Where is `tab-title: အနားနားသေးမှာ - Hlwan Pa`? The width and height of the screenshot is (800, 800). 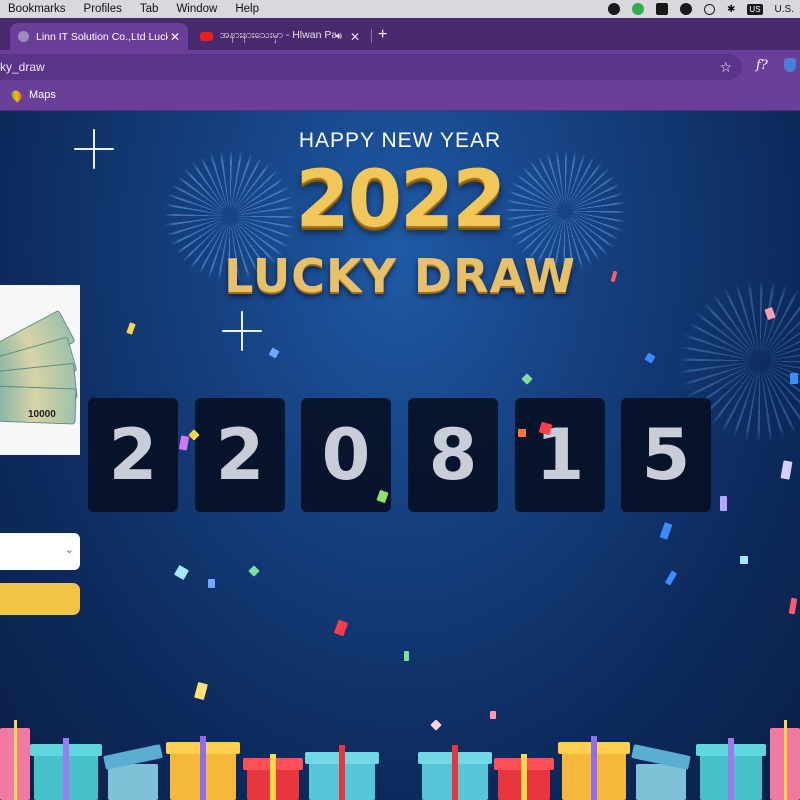
tab-title: အနားနားသေးမှာ - Hlwan Pa is located at coordinates (278, 35).